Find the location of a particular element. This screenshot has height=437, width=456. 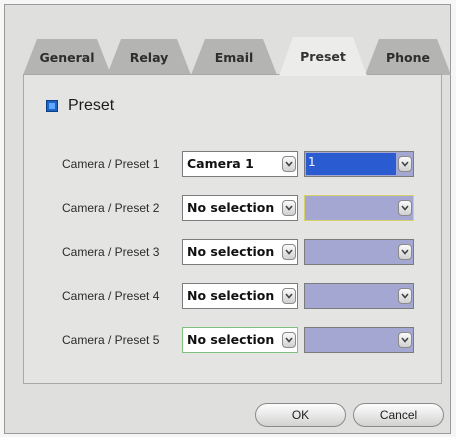

tab-preset-label: Preset is located at coordinates (323, 56).